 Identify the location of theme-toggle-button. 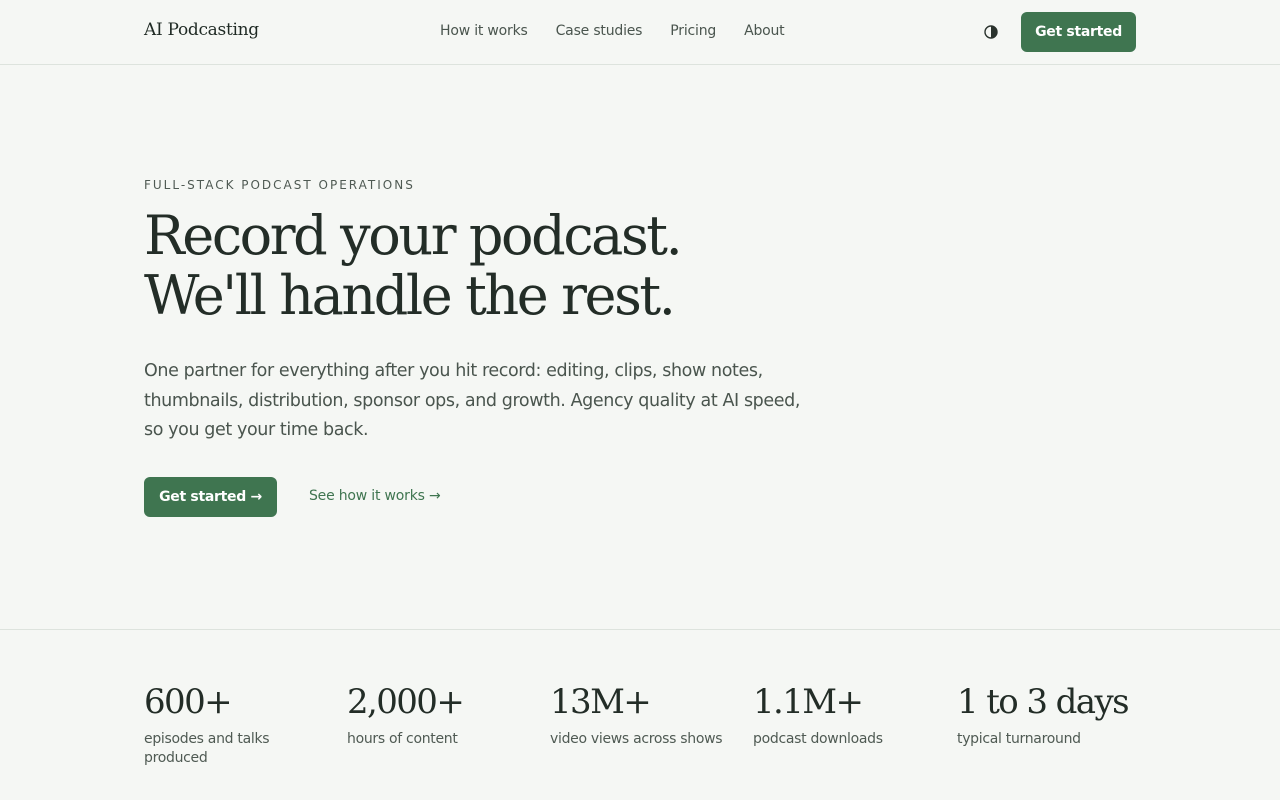
(991, 32).